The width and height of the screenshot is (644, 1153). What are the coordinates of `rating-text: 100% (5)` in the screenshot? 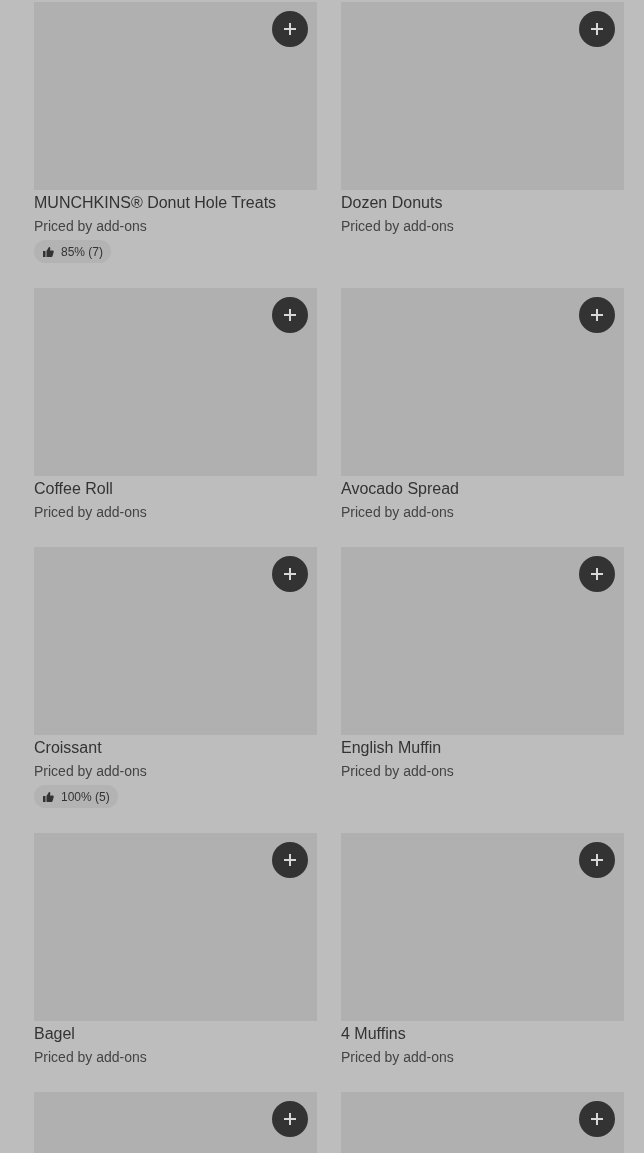 It's located at (85, 797).